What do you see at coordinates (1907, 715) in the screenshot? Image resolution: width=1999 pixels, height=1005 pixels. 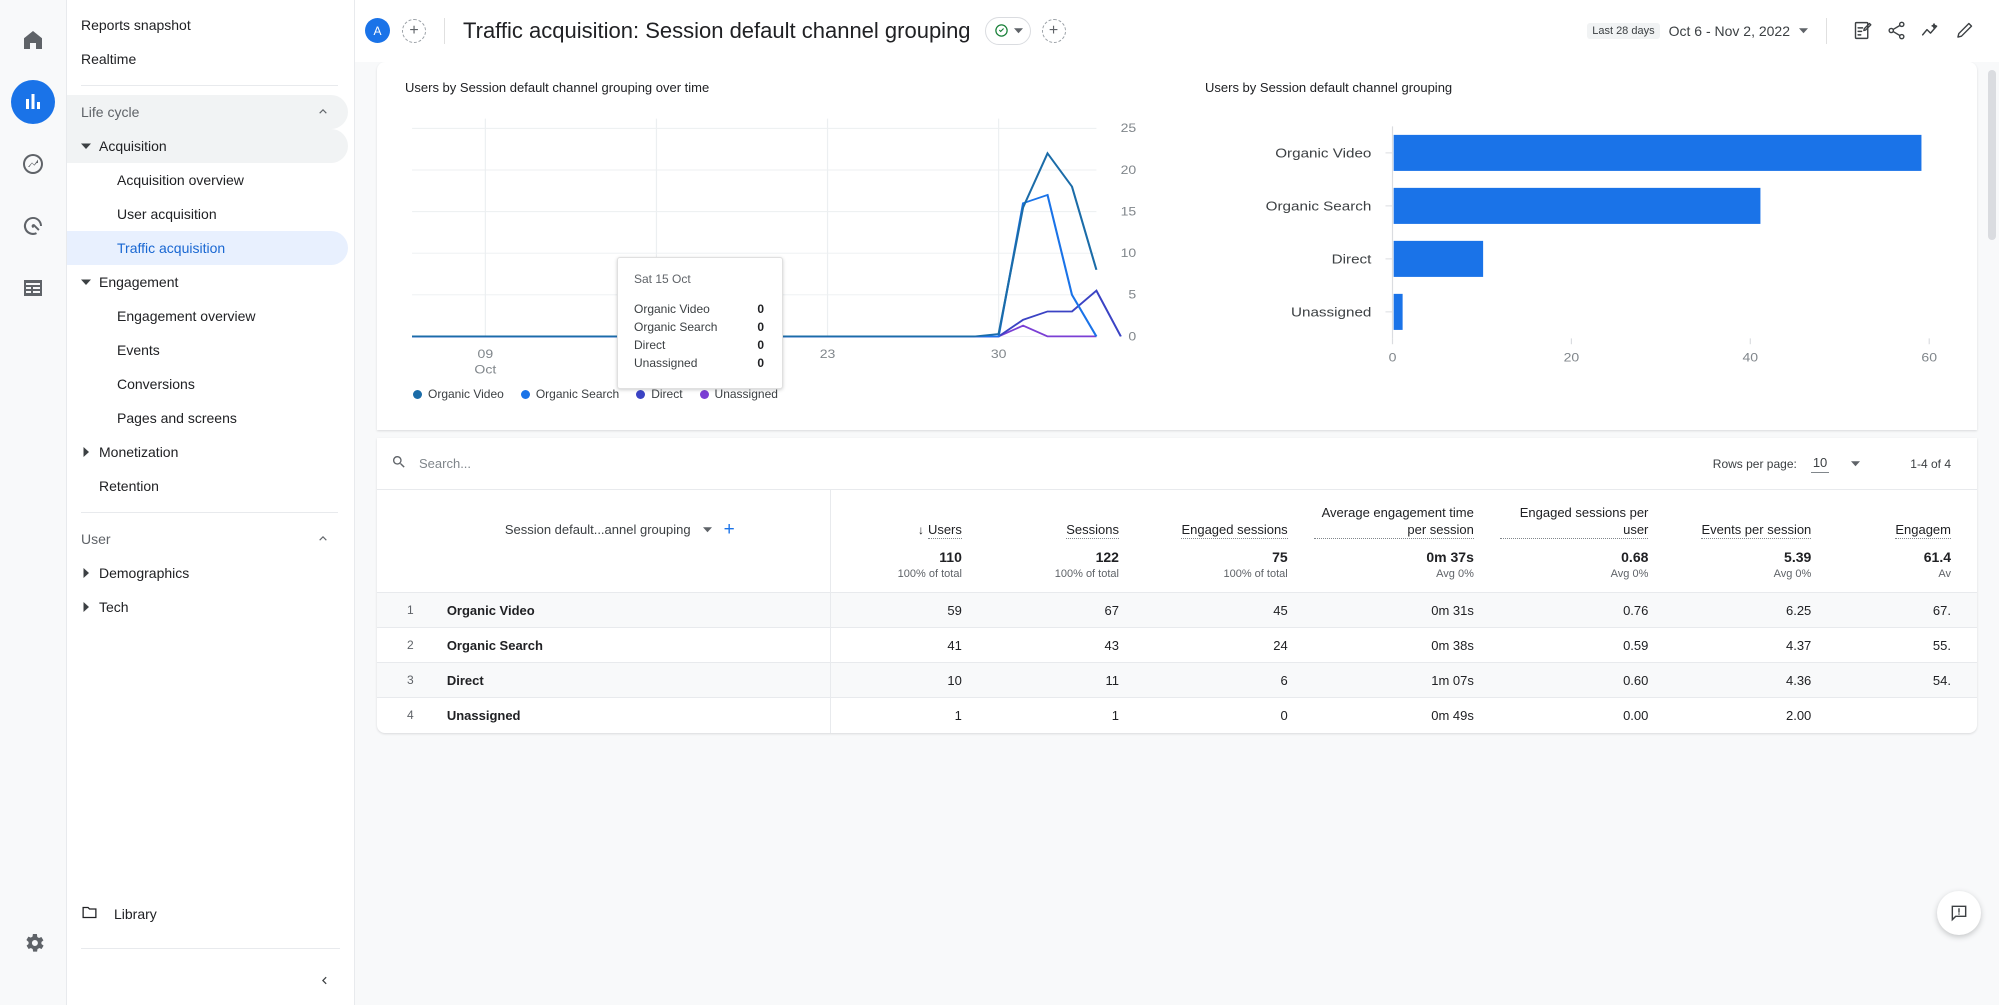 I see `row-cell` at bounding box center [1907, 715].